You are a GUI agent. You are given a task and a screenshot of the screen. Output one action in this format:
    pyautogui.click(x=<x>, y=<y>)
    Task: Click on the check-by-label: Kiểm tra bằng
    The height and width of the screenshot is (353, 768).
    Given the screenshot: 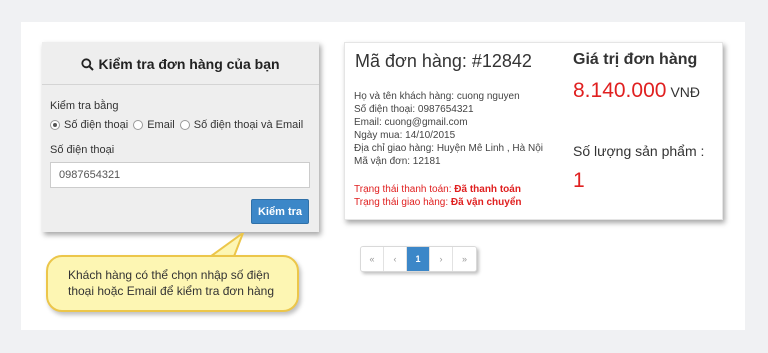 What is the action you would take?
    pyautogui.click(x=84, y=106)
    